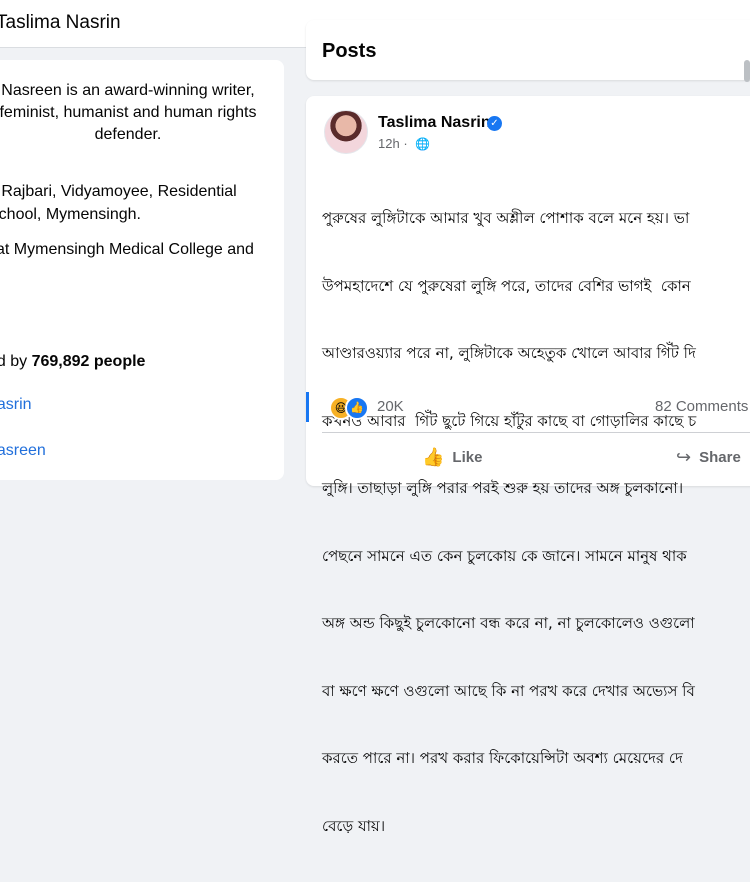 The height and width of the screenshot is (882, 750). I want to click on reaction-count: 20K, so click(390, 406).